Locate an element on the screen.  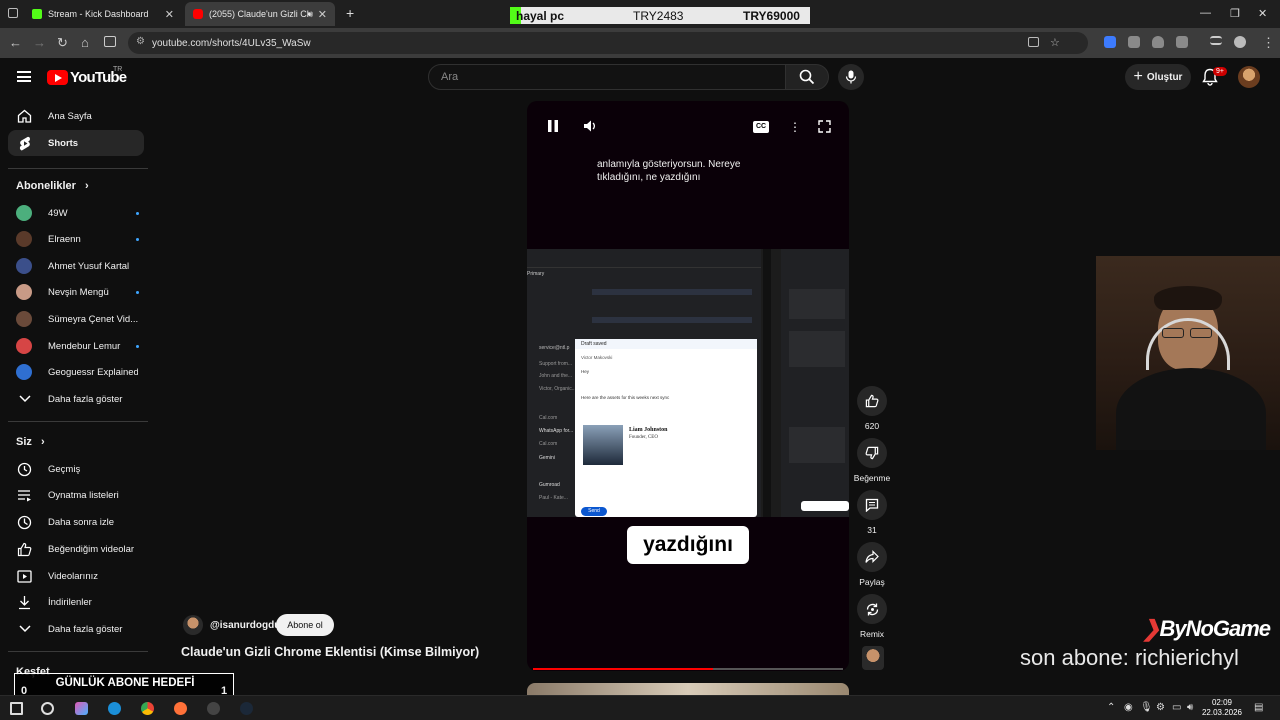
sidebar-subscription-geoguessr-explained: Geoguessr Explained is located at coordinates (76, 372).